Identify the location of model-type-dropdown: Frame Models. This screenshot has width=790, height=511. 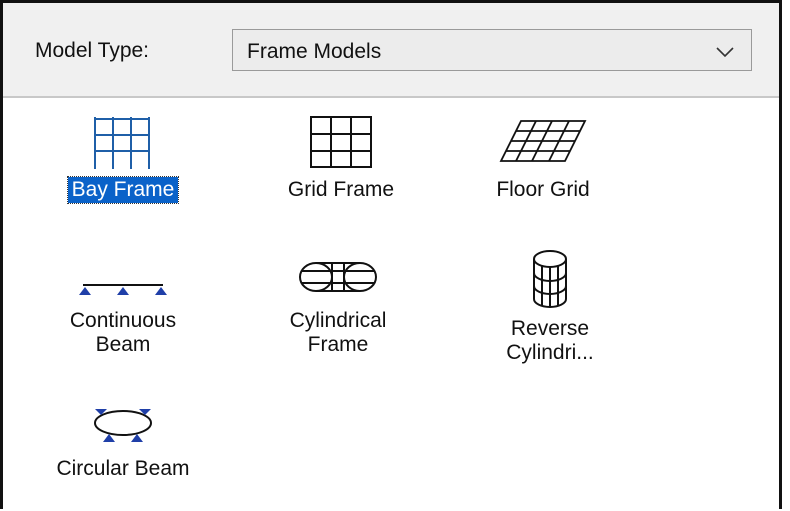
(492, 50).